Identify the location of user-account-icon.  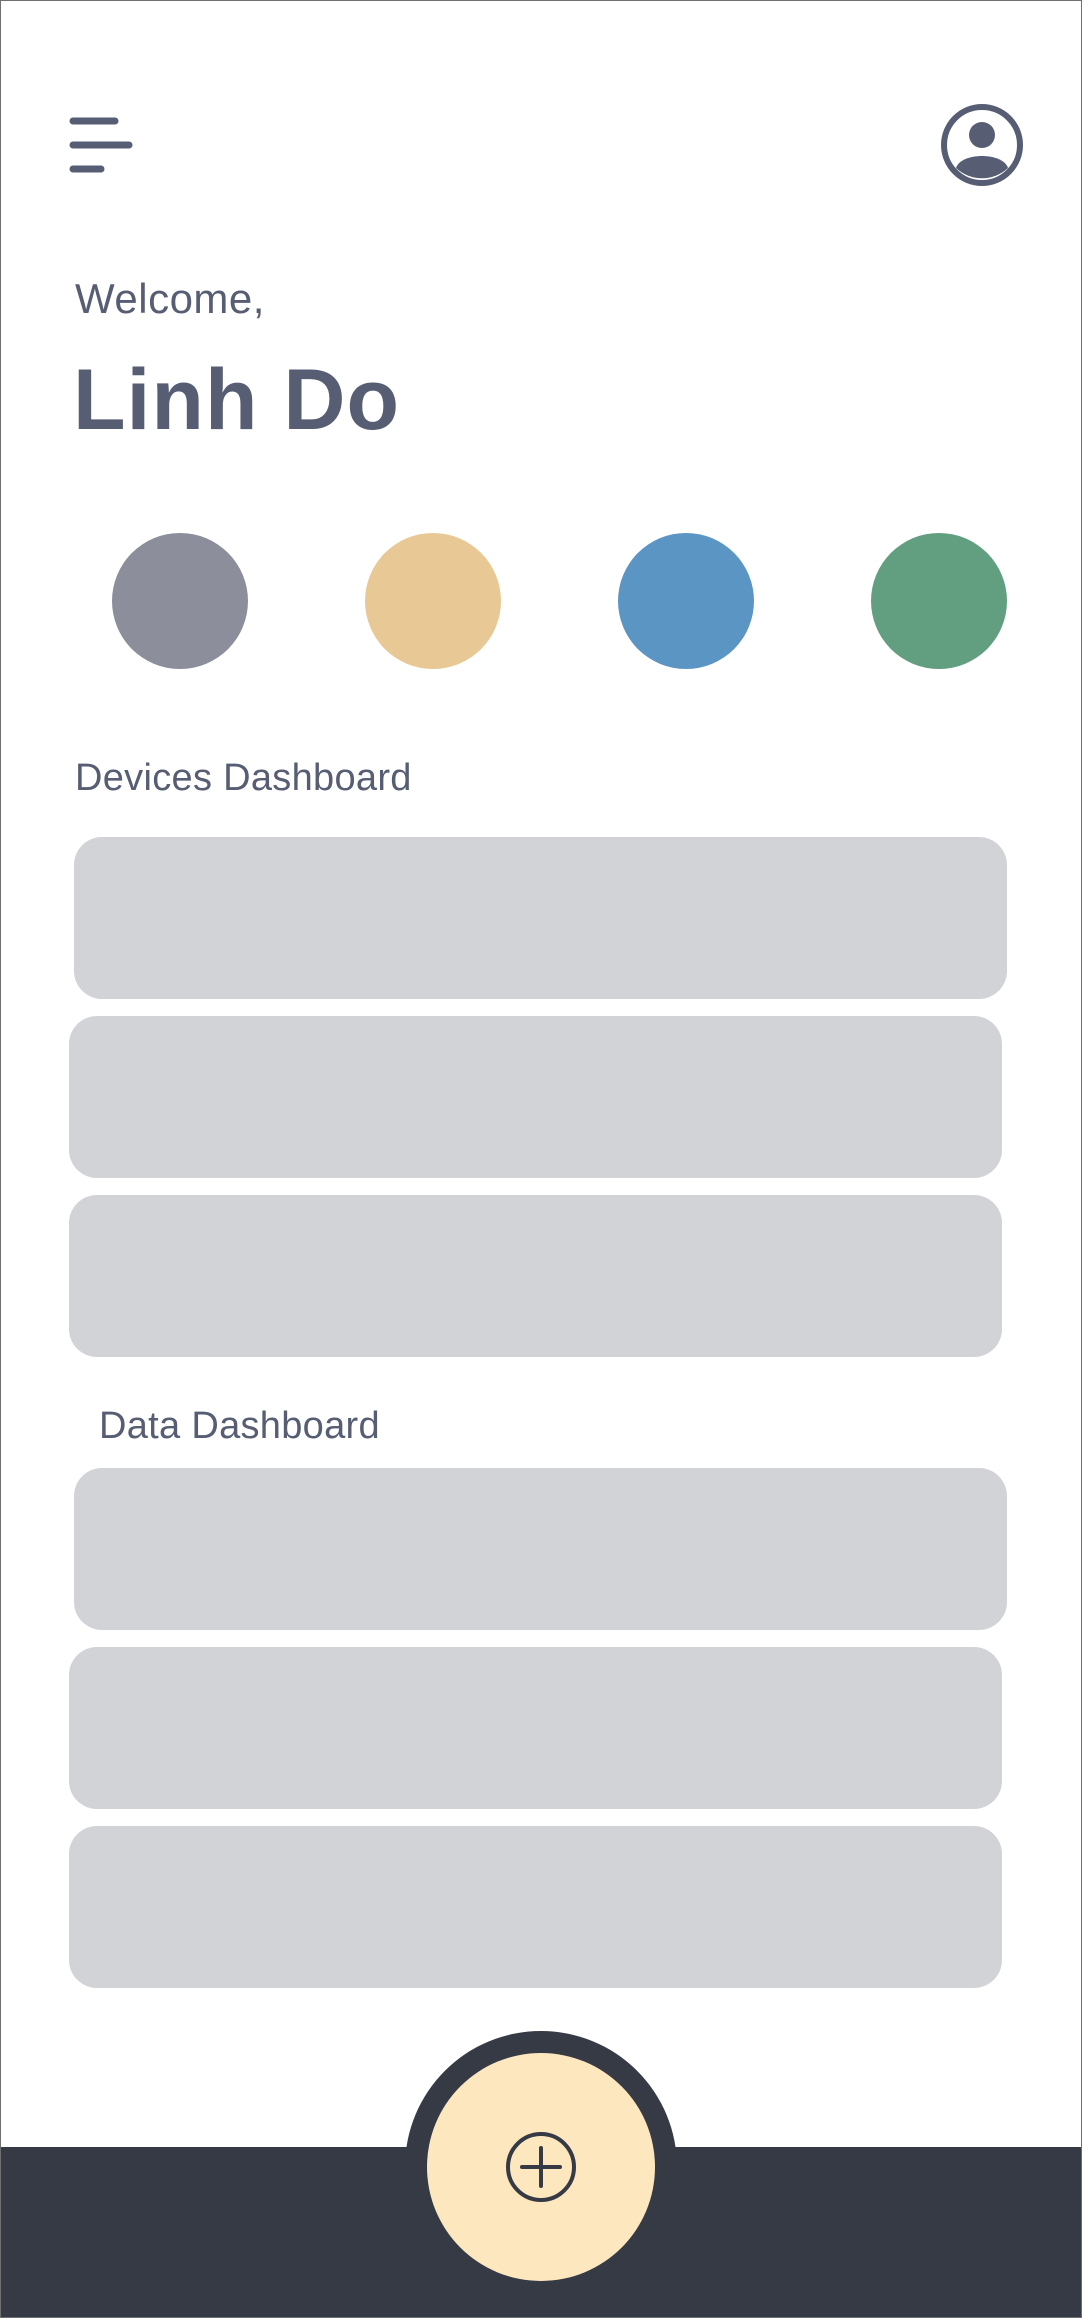
(982, 145).